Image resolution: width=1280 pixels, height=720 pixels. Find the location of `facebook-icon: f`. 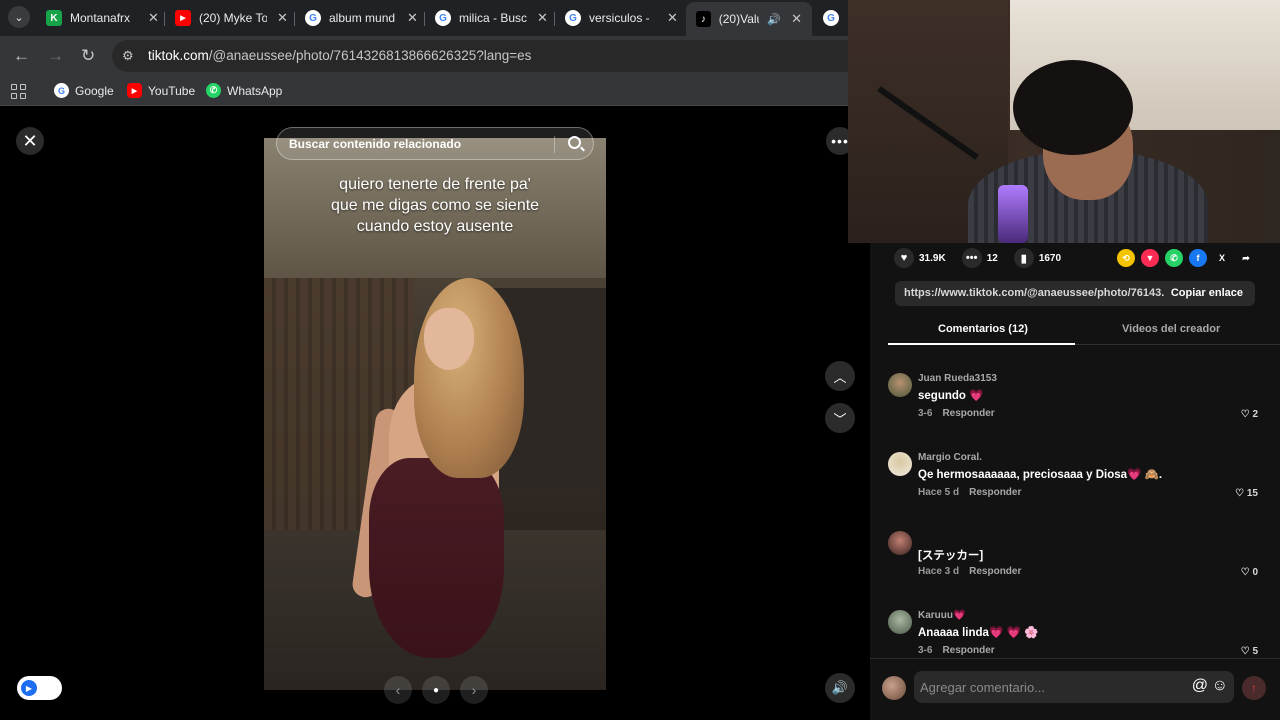

facebook-icon: f is located at coordinates (1198, 258).